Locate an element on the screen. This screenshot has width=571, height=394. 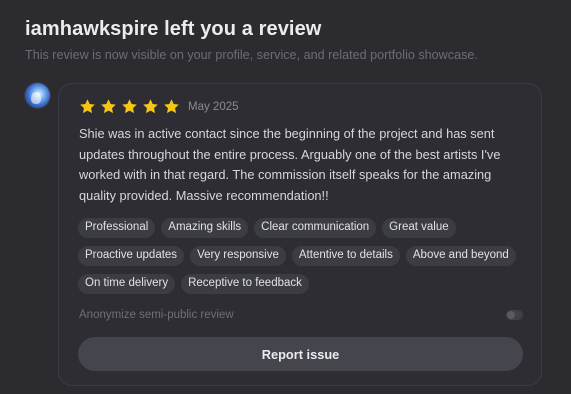
review-tag: Professional is located at coordinates (117, 228).